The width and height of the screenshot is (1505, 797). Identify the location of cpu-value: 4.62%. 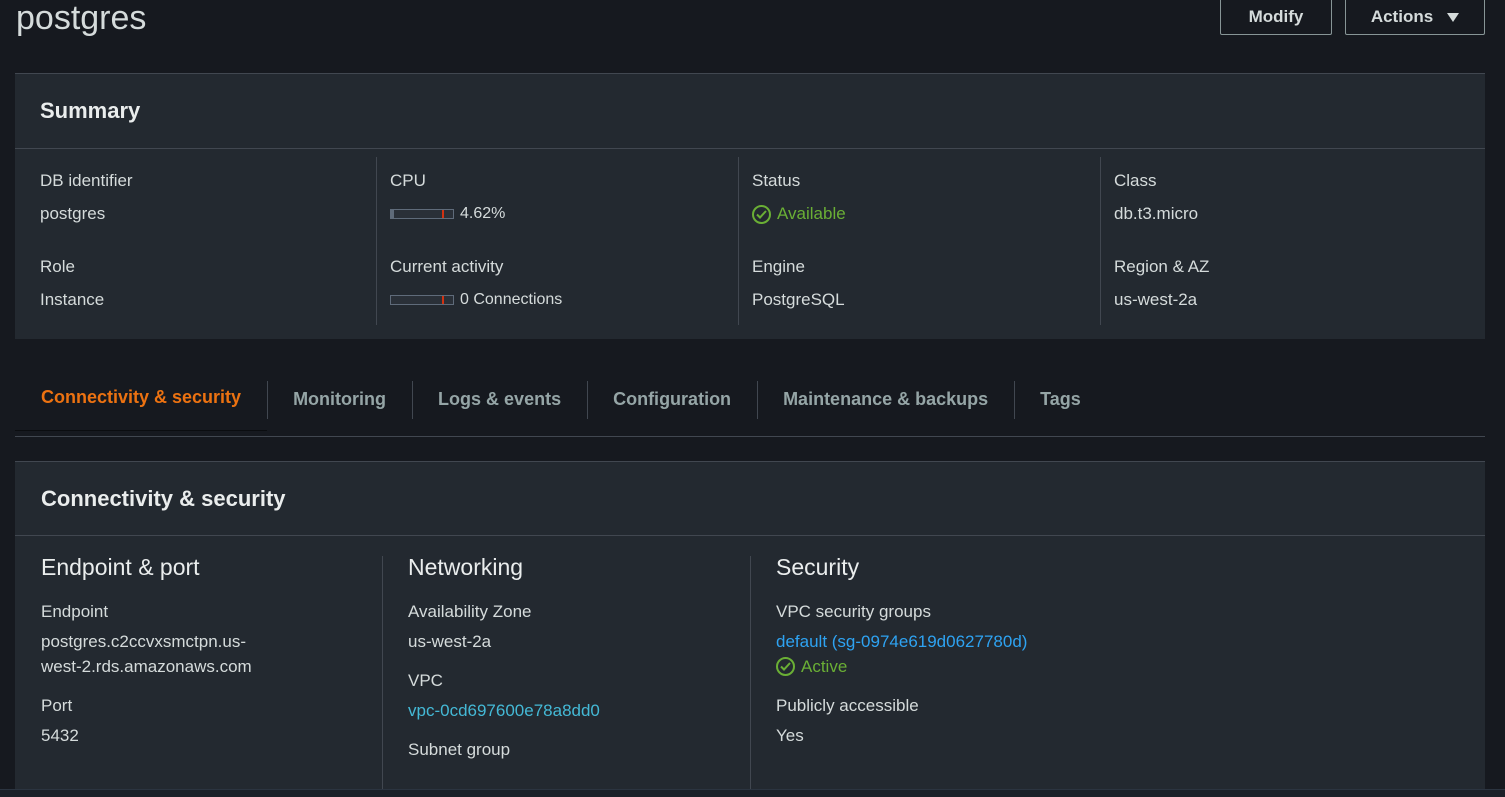
(483, 213).